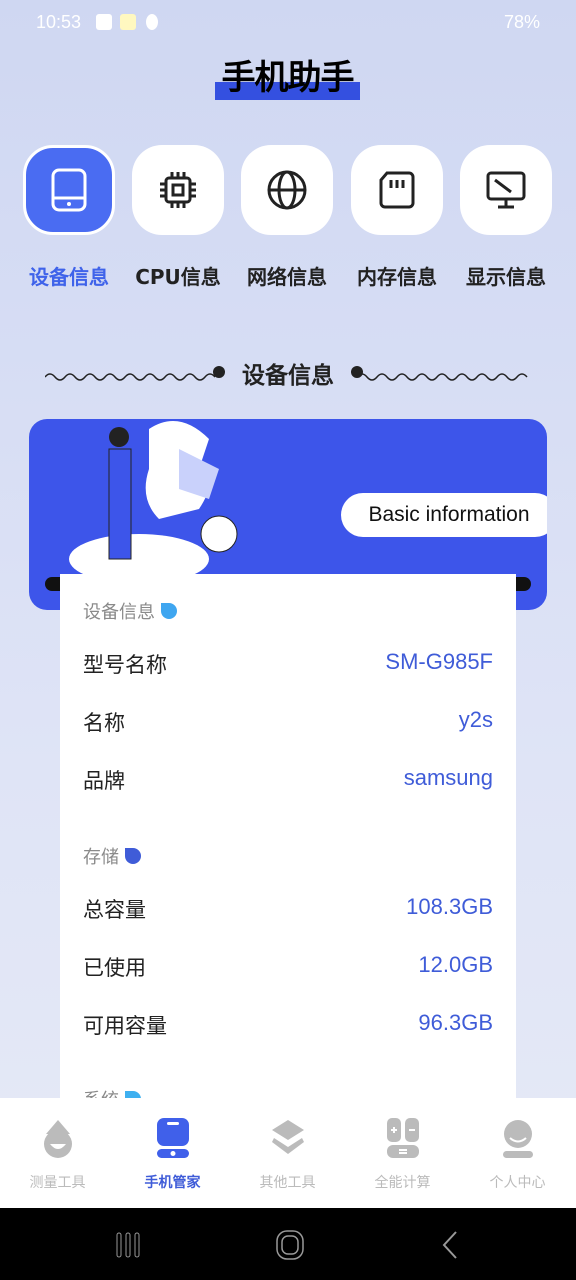 The image size is (576, 1280). What do you see at coordinates (397, 217) in the screenshot?
I see `category-memory-info: 内存信息` at bounding box center [397, 217].